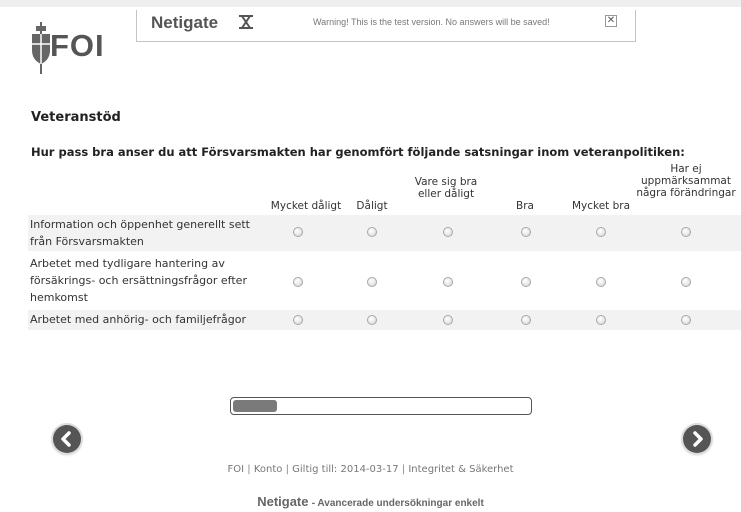 Image resolution: width=741 pixels, height=512 pixels. What do you see at coordinates (138, 319) in the screenshot?
I see `row-label: Arbetet med anhörig- och familjefrågor` at bounding box center [138, 319].